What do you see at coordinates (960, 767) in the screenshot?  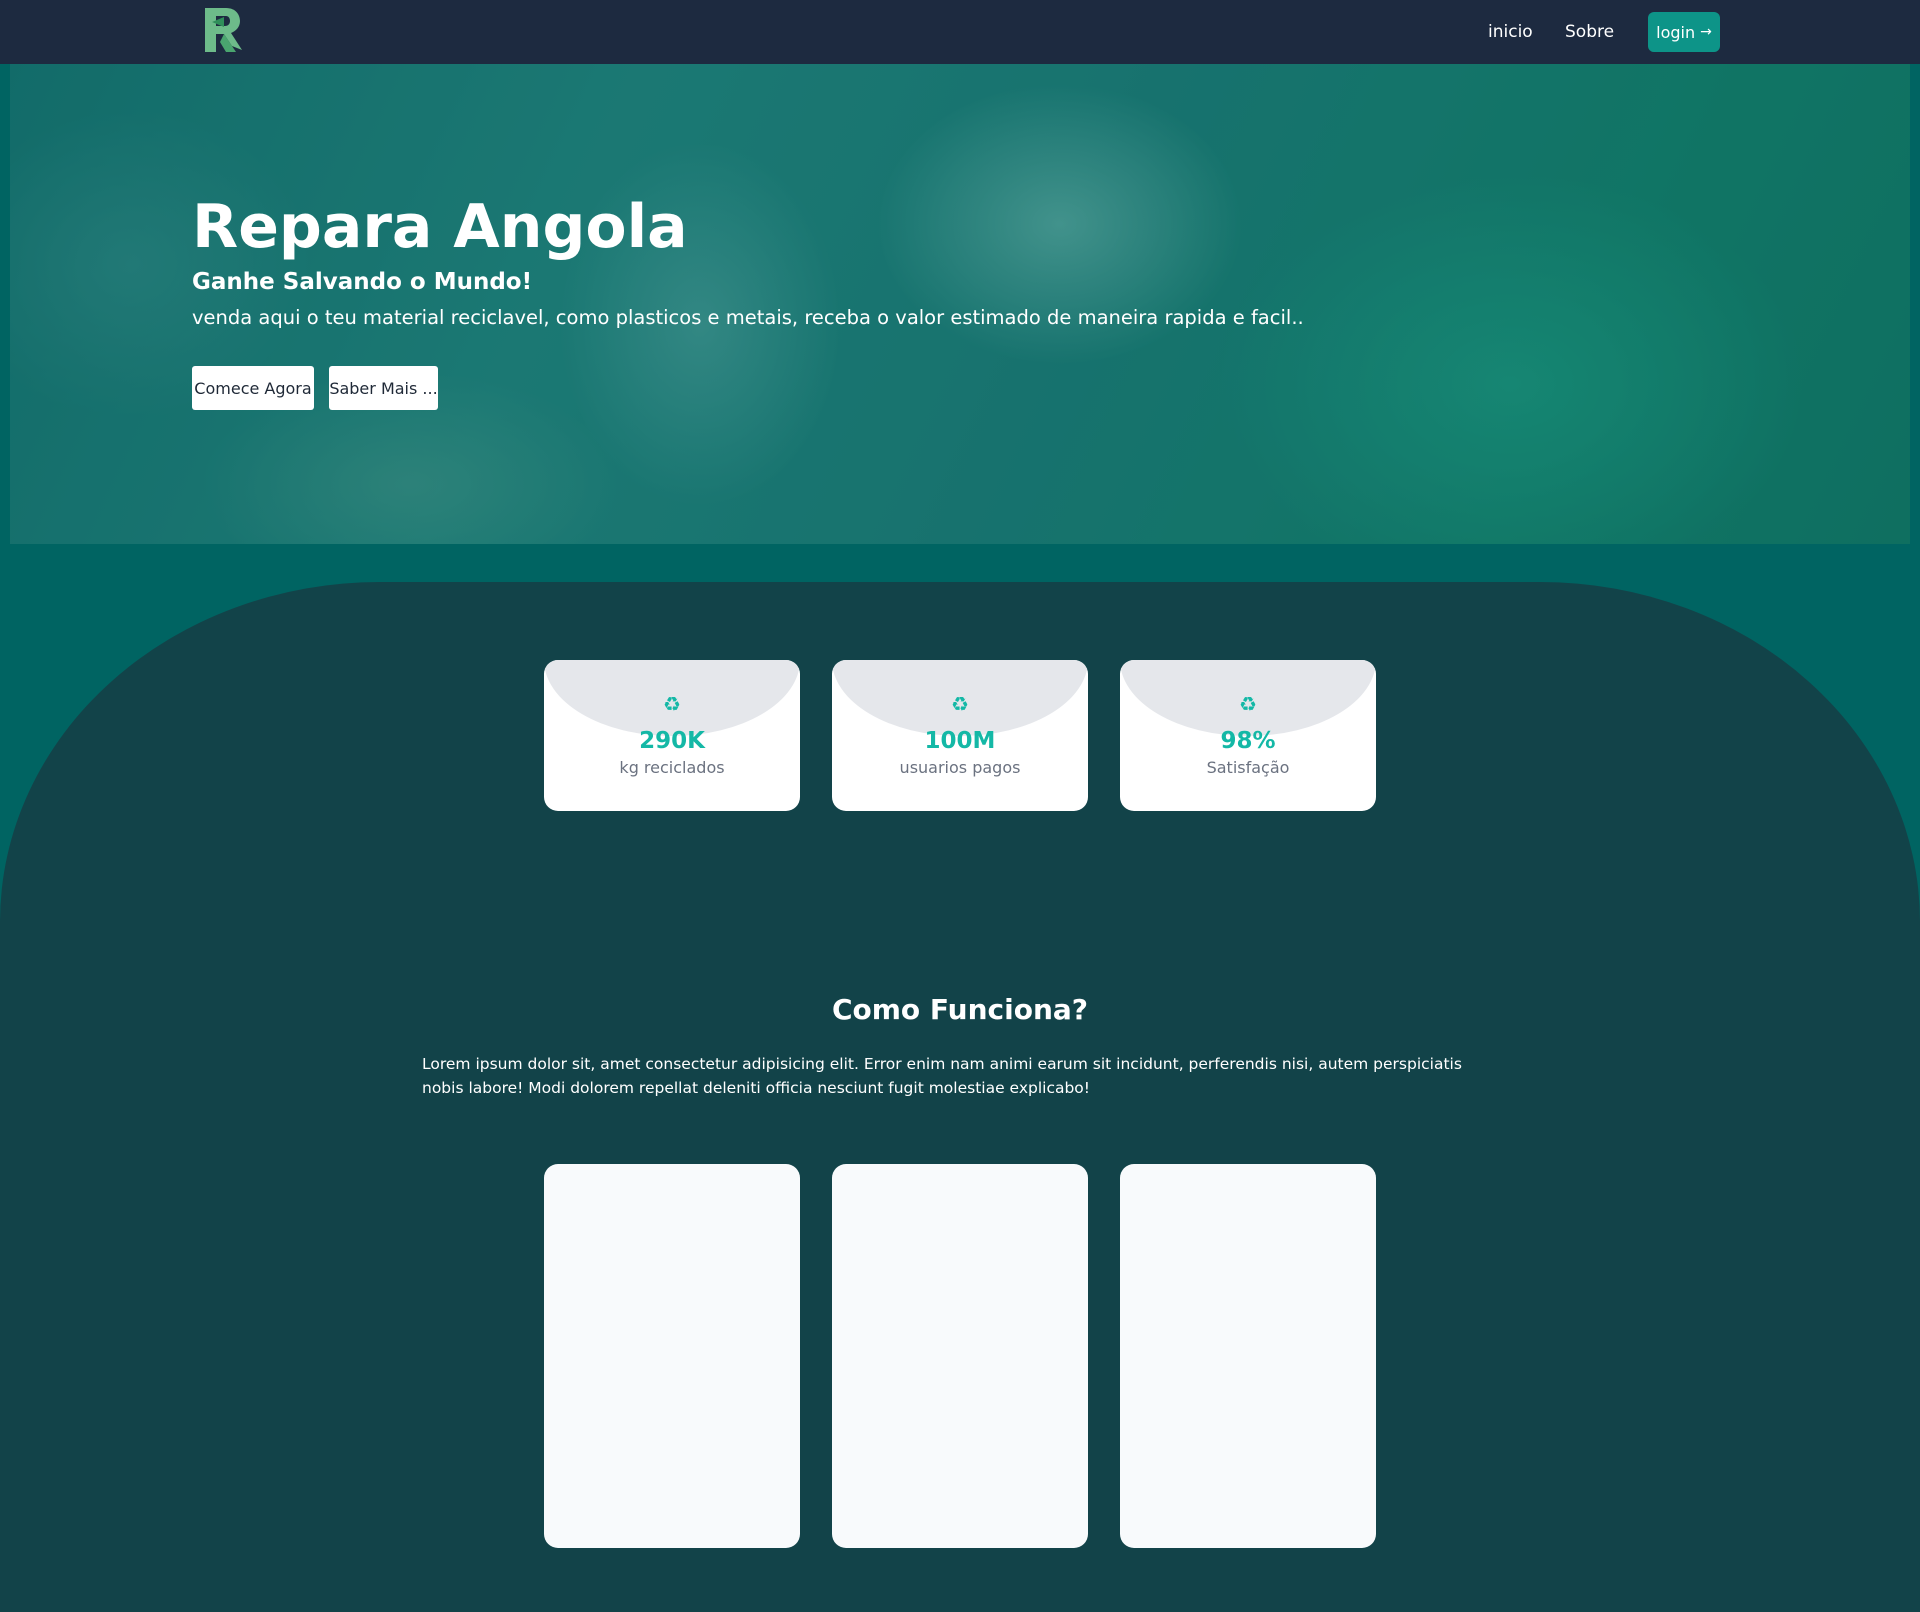 I see `stat-label: usuarios pagos` at bounding box center [960, 767].